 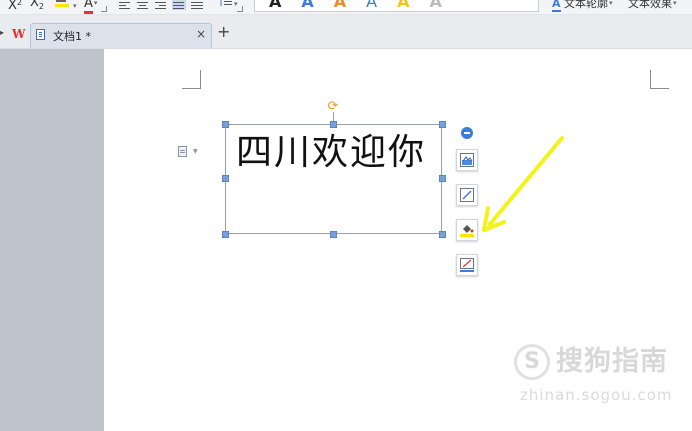 I want to click on text-box-content: 四川欢迎你, so click(x=331, y=153).